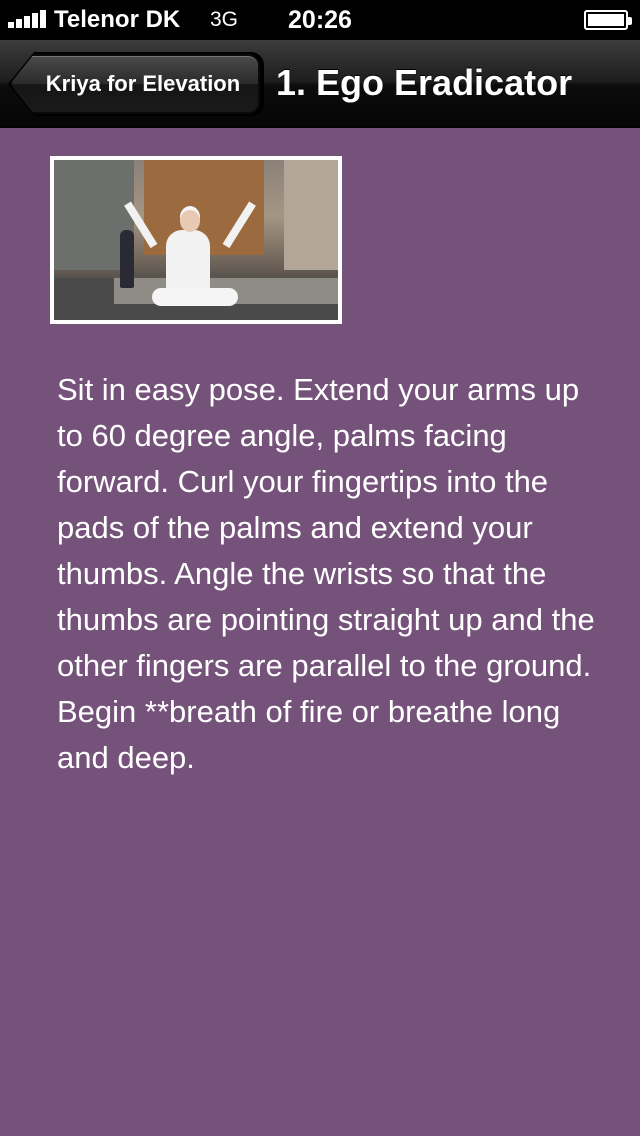 This screenshot has width=640, height=1136. I want to click on back-button: Kriya for Elevation, so click(135, 84).